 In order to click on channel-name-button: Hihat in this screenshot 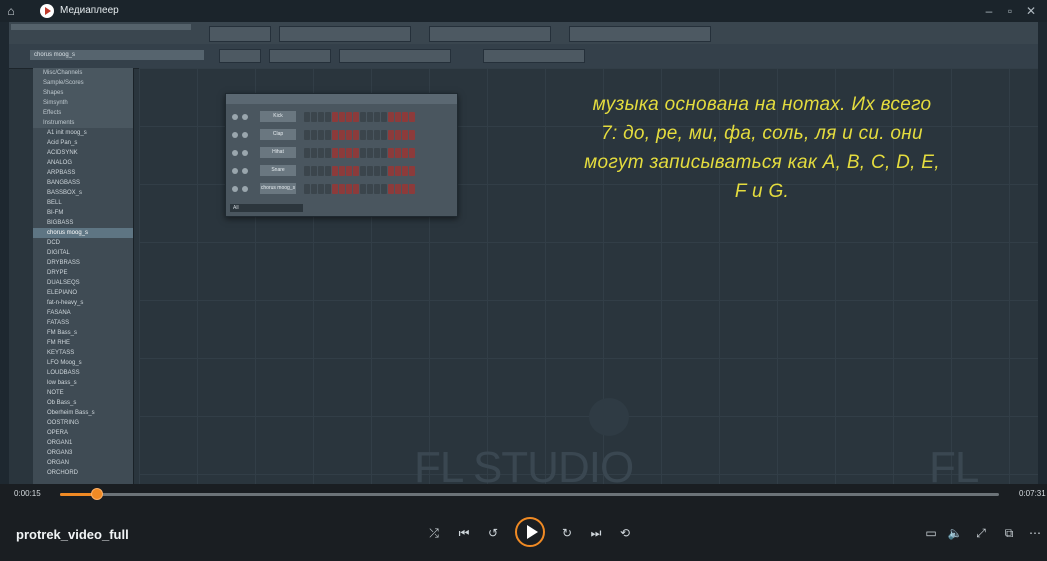, I will do `click(278, 152)`.